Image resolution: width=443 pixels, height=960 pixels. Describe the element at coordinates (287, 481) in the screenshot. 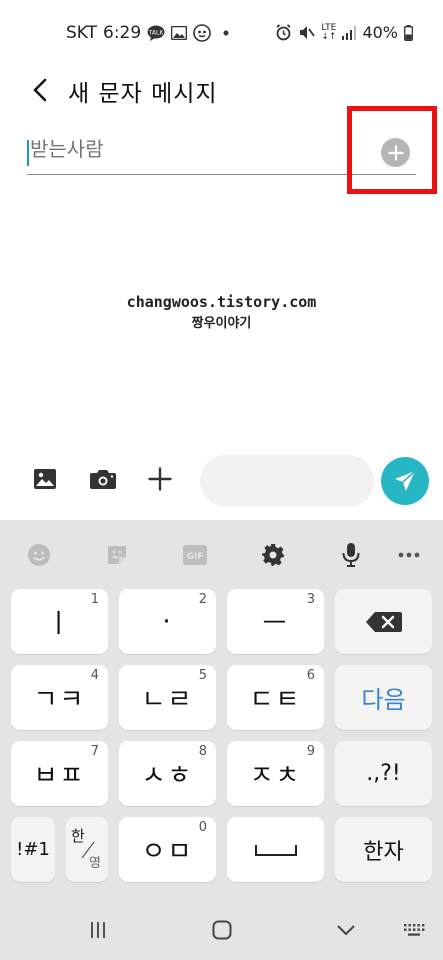

I see `message-input` at that location.